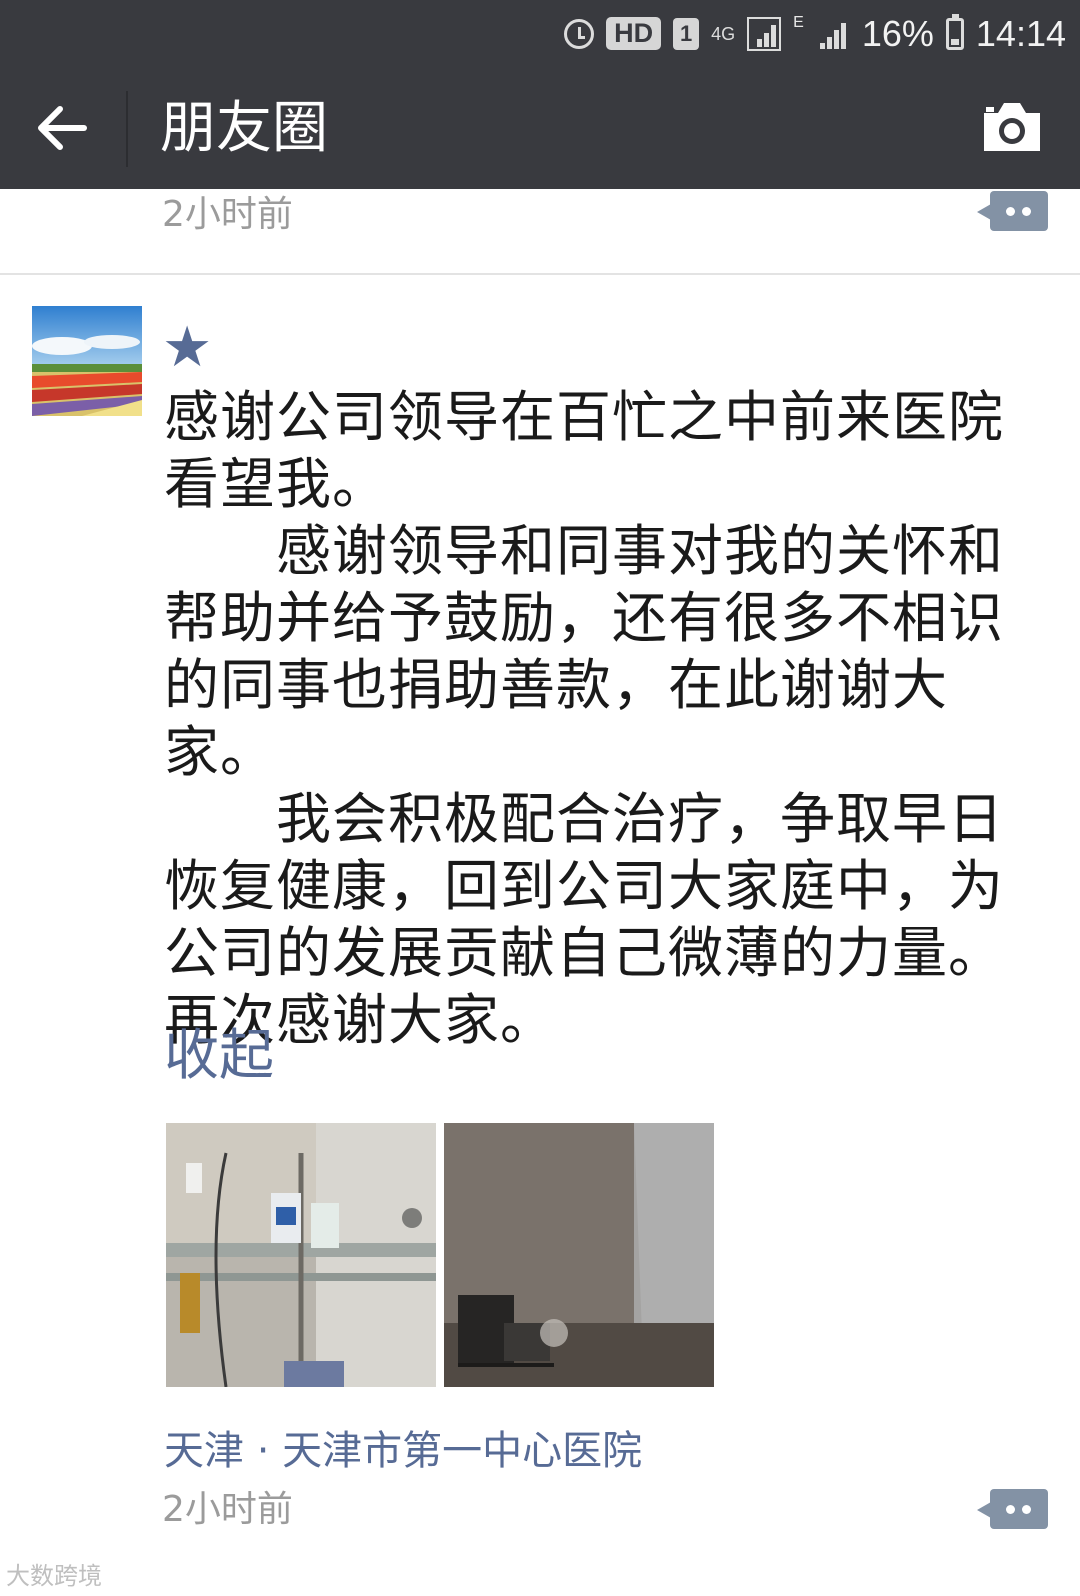 This screenshot has width=1080, height=1596. What do you see at coordinates (833, 34) in the screenshot?
I see `signal-bars-icon` at bounding box center [833, 34].